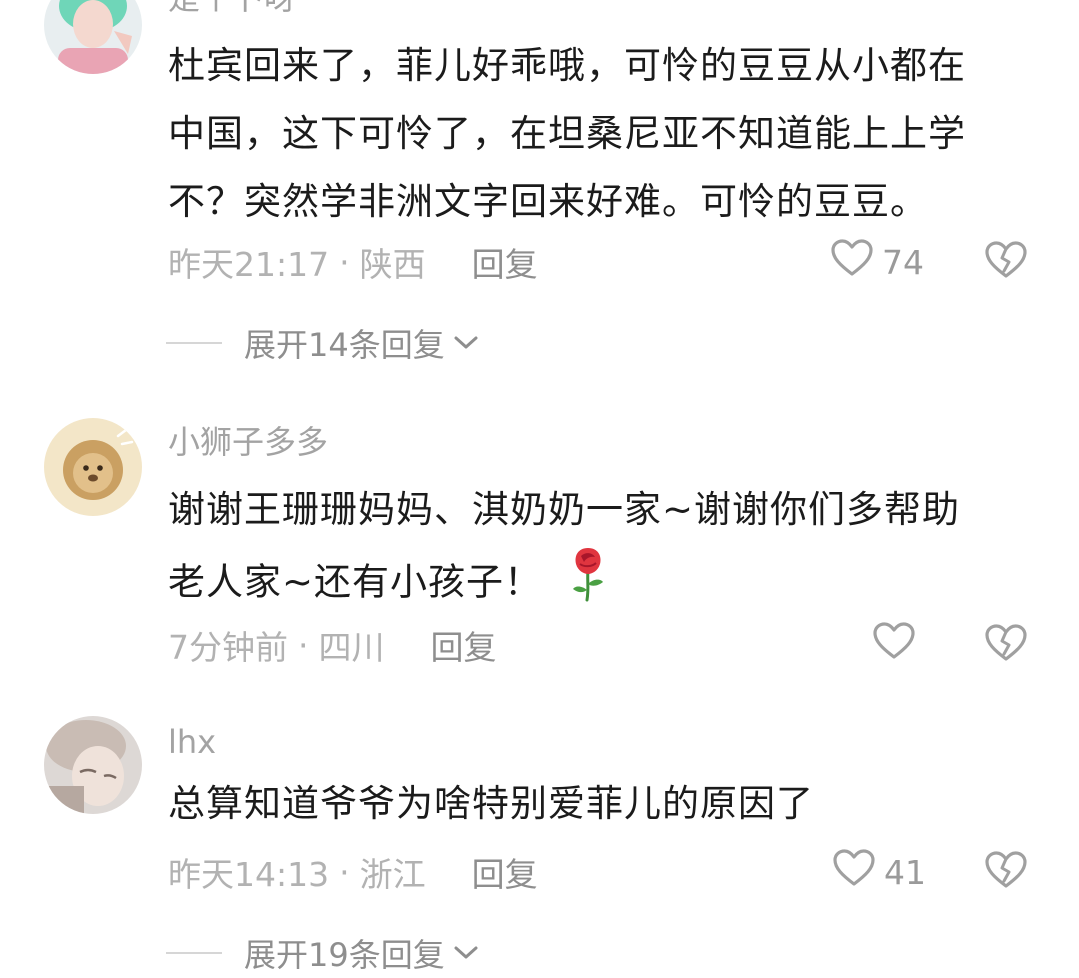  I want to click on location: 浙江, so click(392, 874).